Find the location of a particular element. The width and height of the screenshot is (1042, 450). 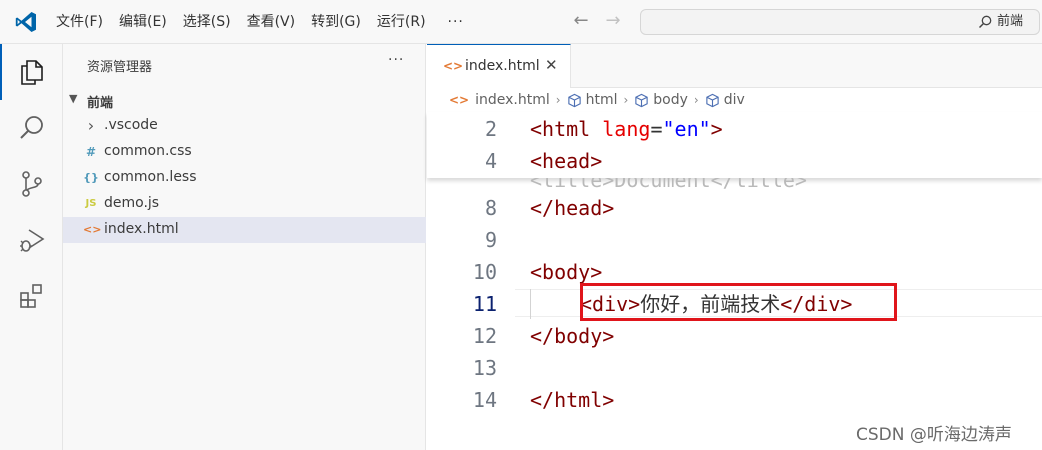

line-number: 4 is located at coordinates (490, 161).